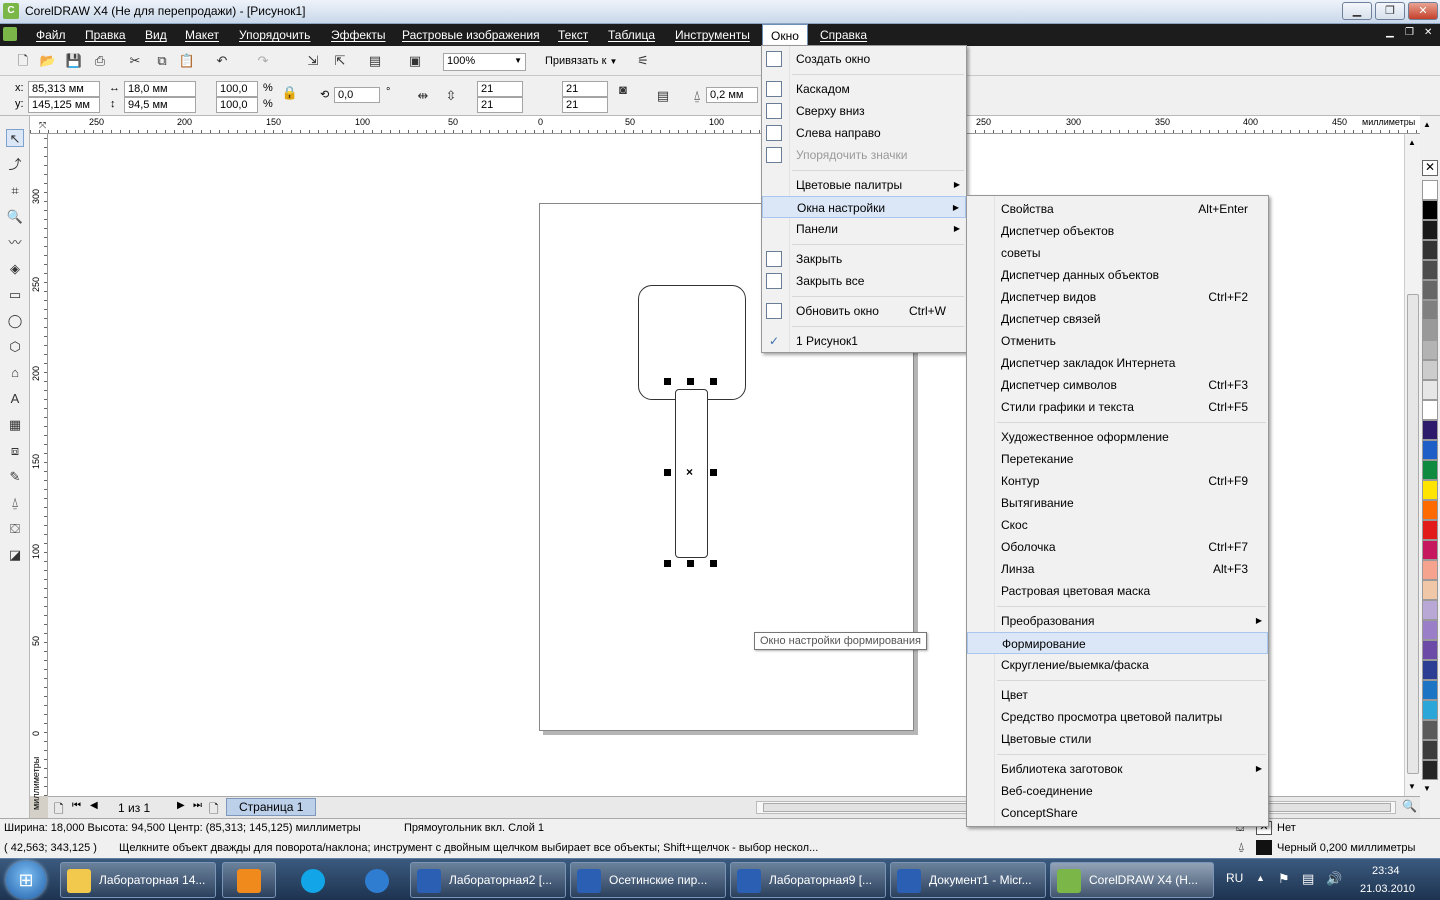 This screenshot has width=1440, height=900. Describe the element at coordinates (76, 805) in the screenshot. I see `first-page-icon: ⏮` at that location.